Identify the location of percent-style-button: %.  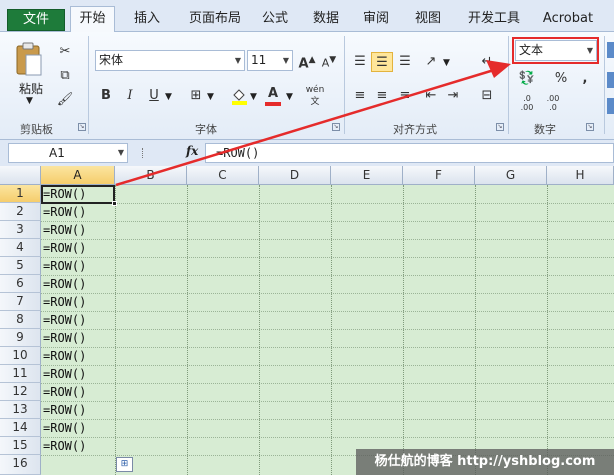
(561, 79).